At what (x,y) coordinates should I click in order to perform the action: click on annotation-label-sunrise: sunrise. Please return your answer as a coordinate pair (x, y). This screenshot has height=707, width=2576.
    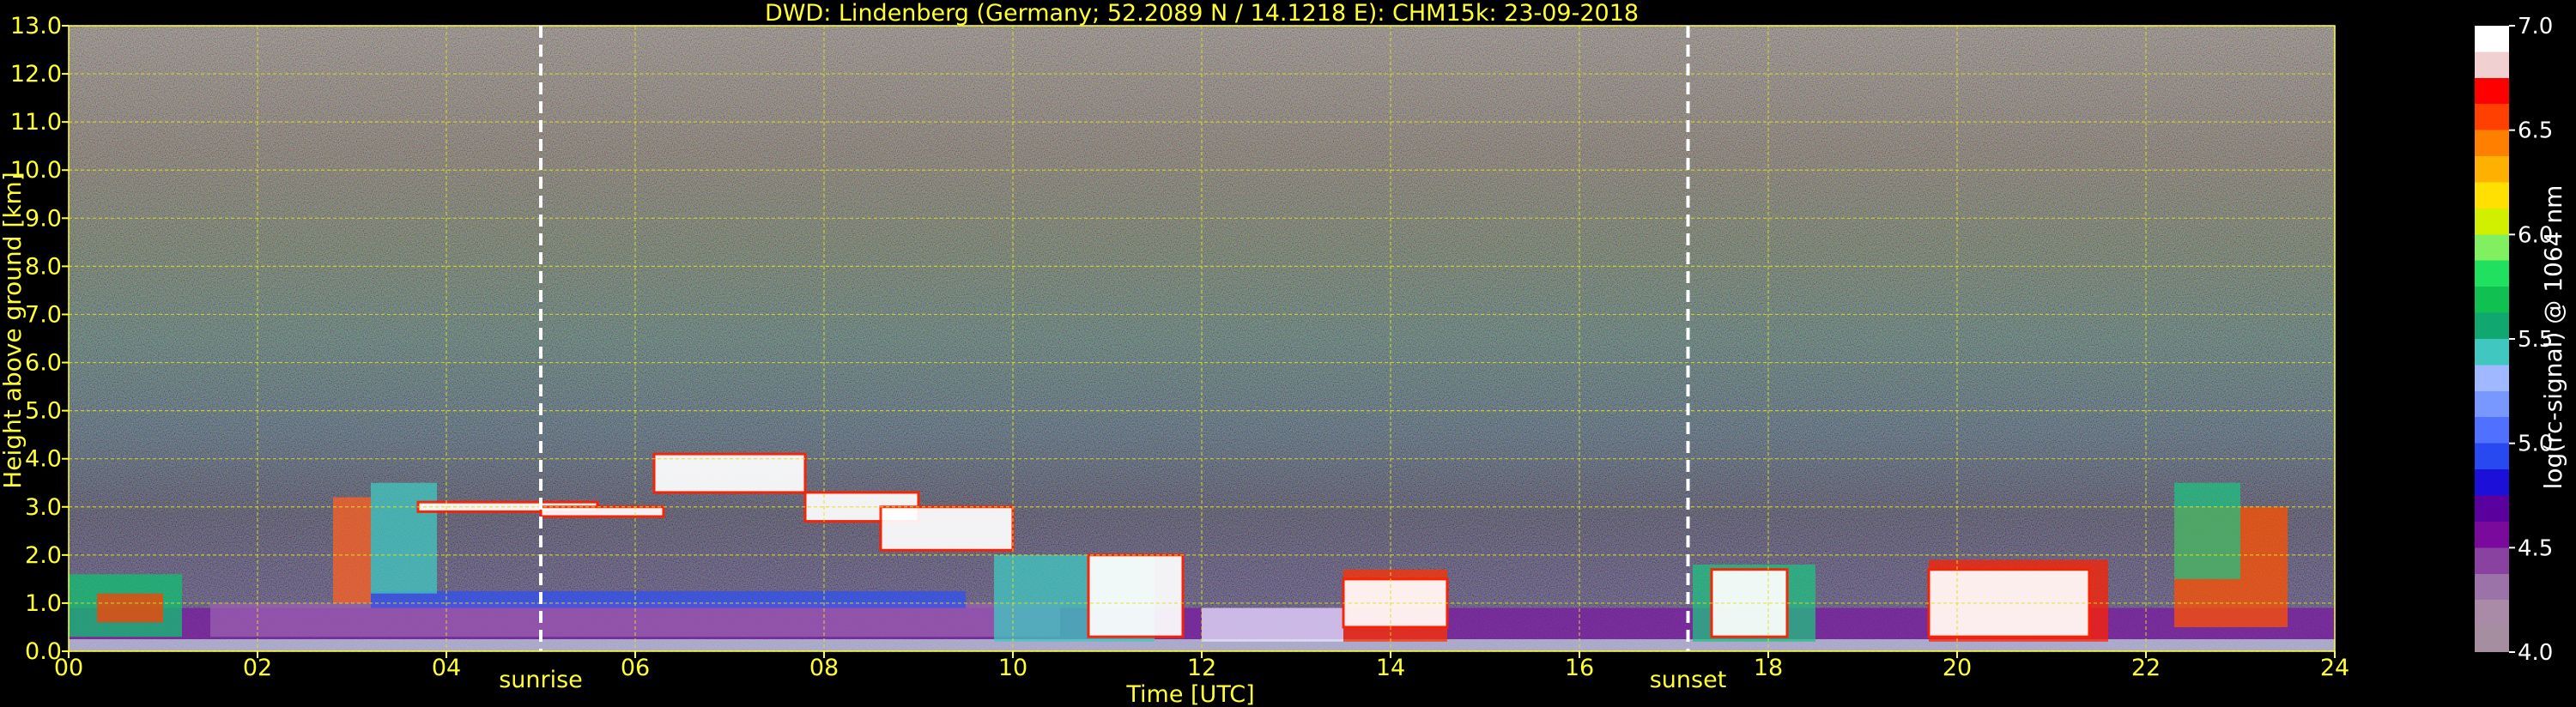
    Looking at the image, I should click on (541, 680).